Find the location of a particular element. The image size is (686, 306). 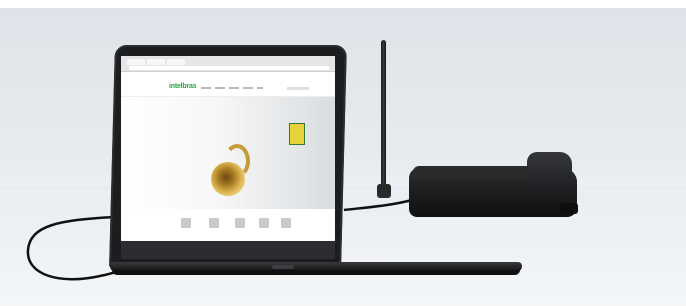

site-footer is located at coordinates (228, 250).